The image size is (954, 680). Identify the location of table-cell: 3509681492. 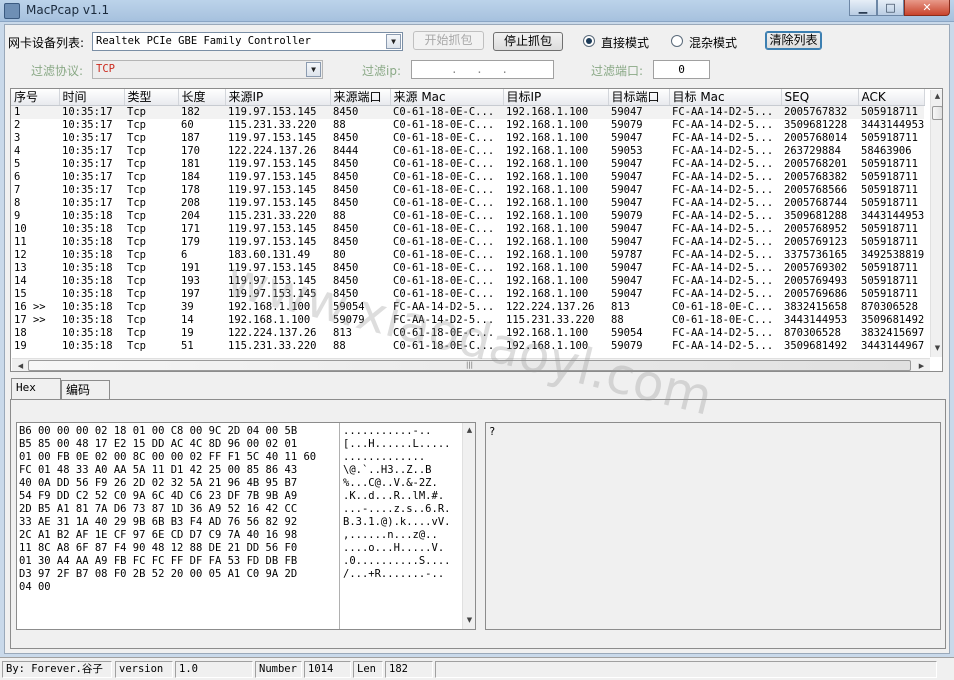
(816, 345).